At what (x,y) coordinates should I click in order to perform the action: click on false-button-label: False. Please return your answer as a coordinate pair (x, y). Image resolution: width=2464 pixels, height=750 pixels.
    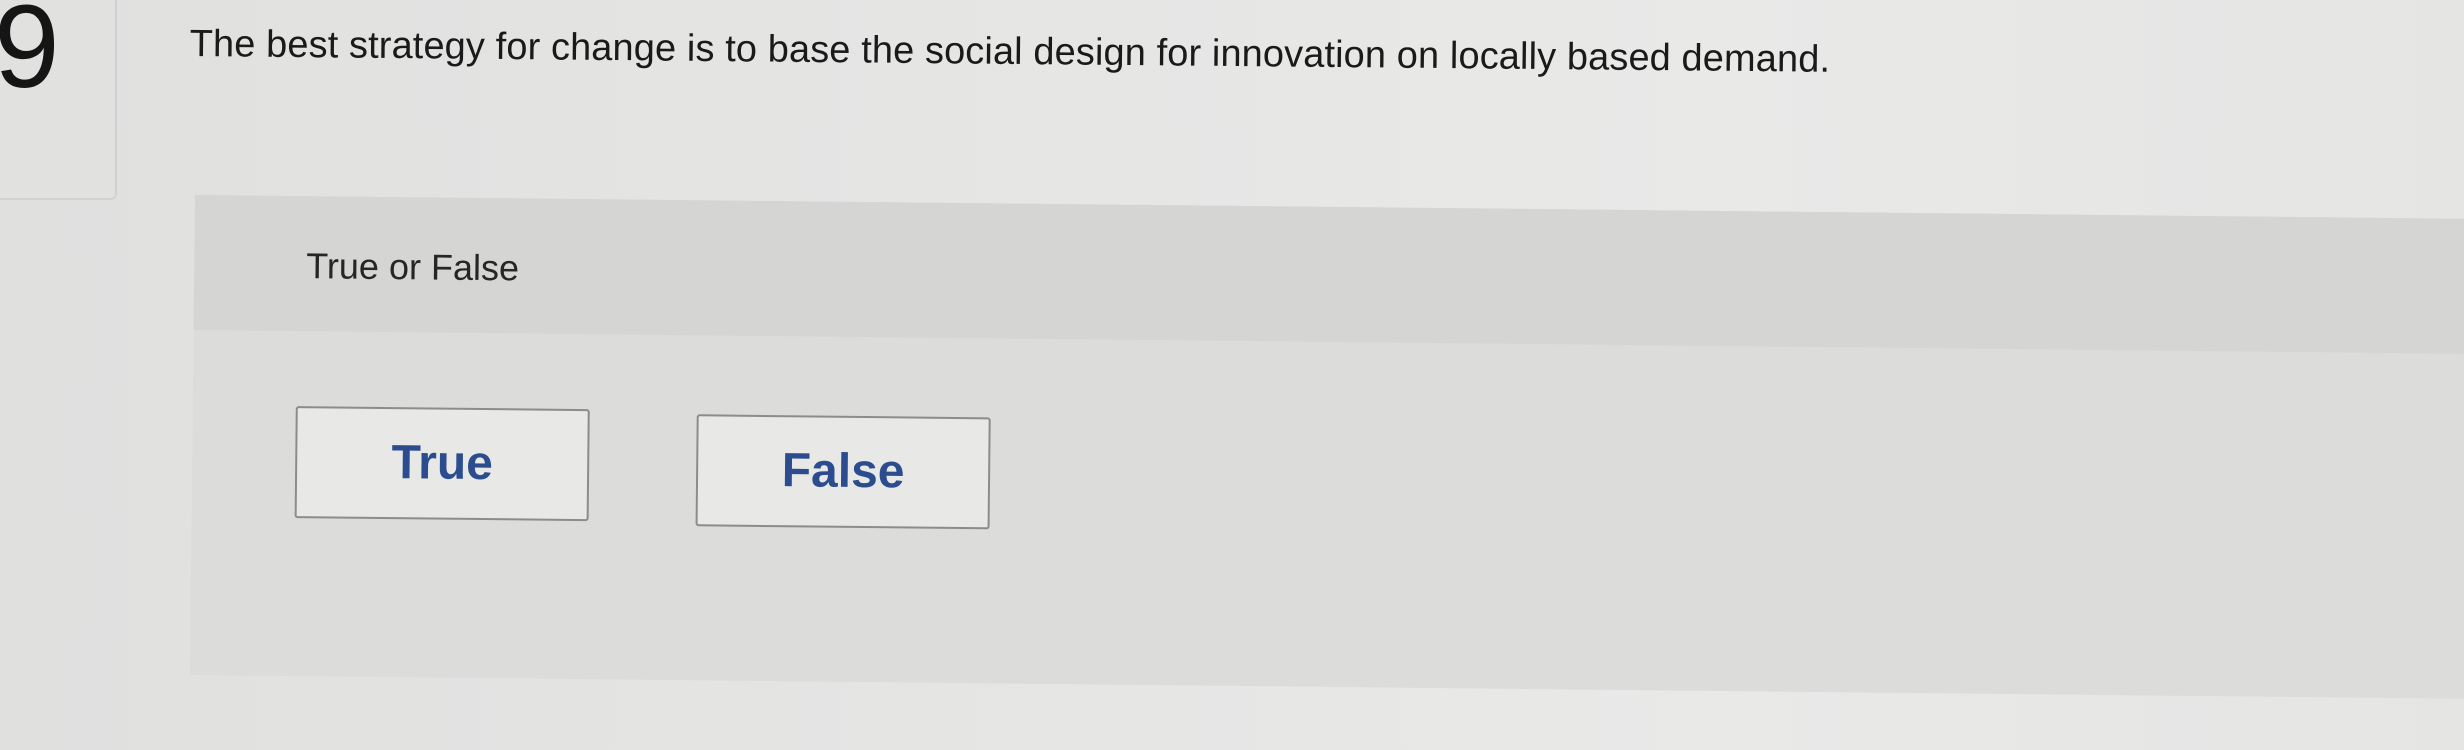
    Looking at the image, I should click on (843, 471).